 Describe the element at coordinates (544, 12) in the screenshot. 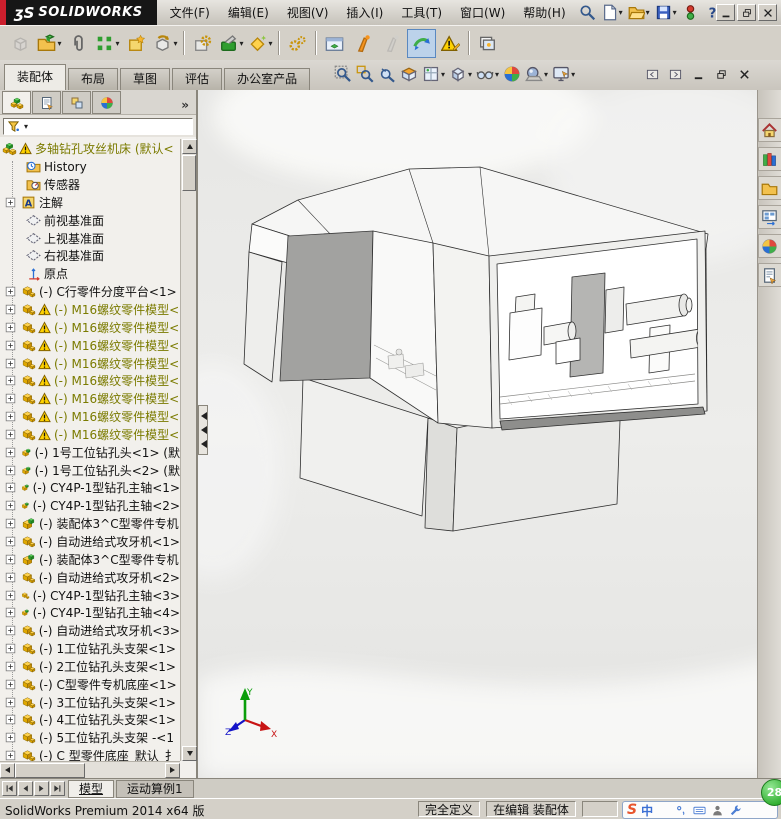

I see `menu-7: 帮助(H)` at that location.